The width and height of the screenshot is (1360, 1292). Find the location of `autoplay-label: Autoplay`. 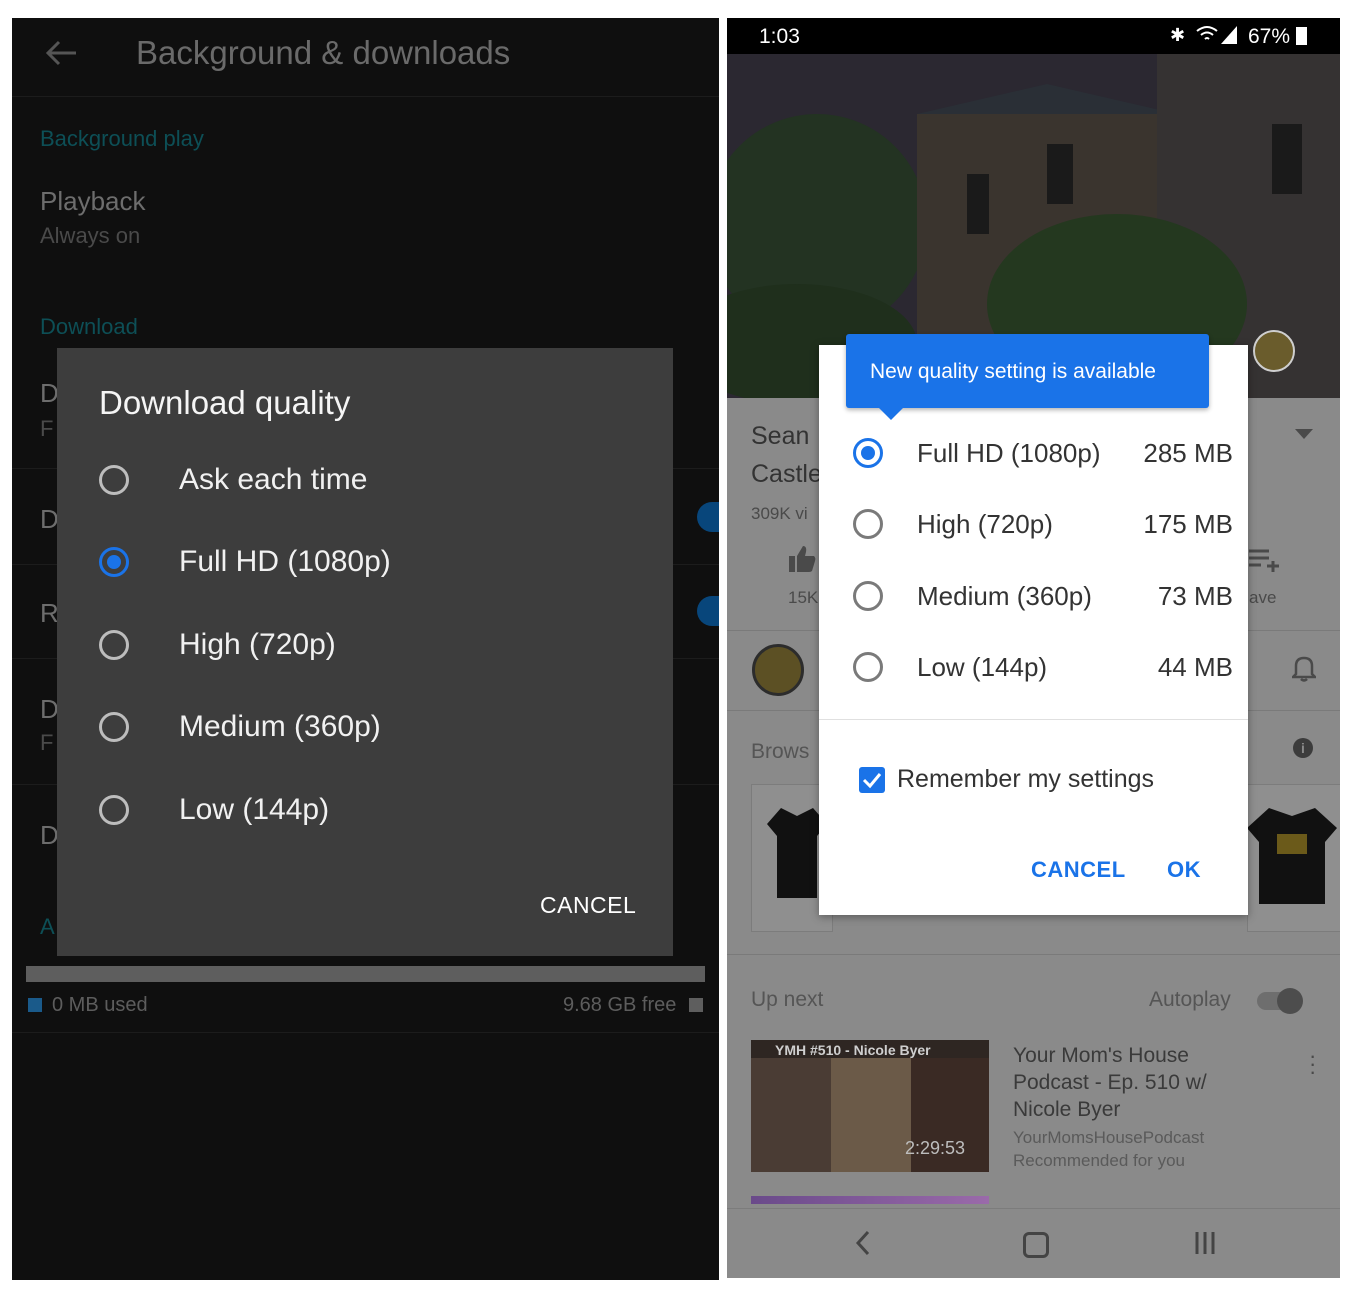

autoplay-label: Autoplay is located at coordinates (1190, 999).